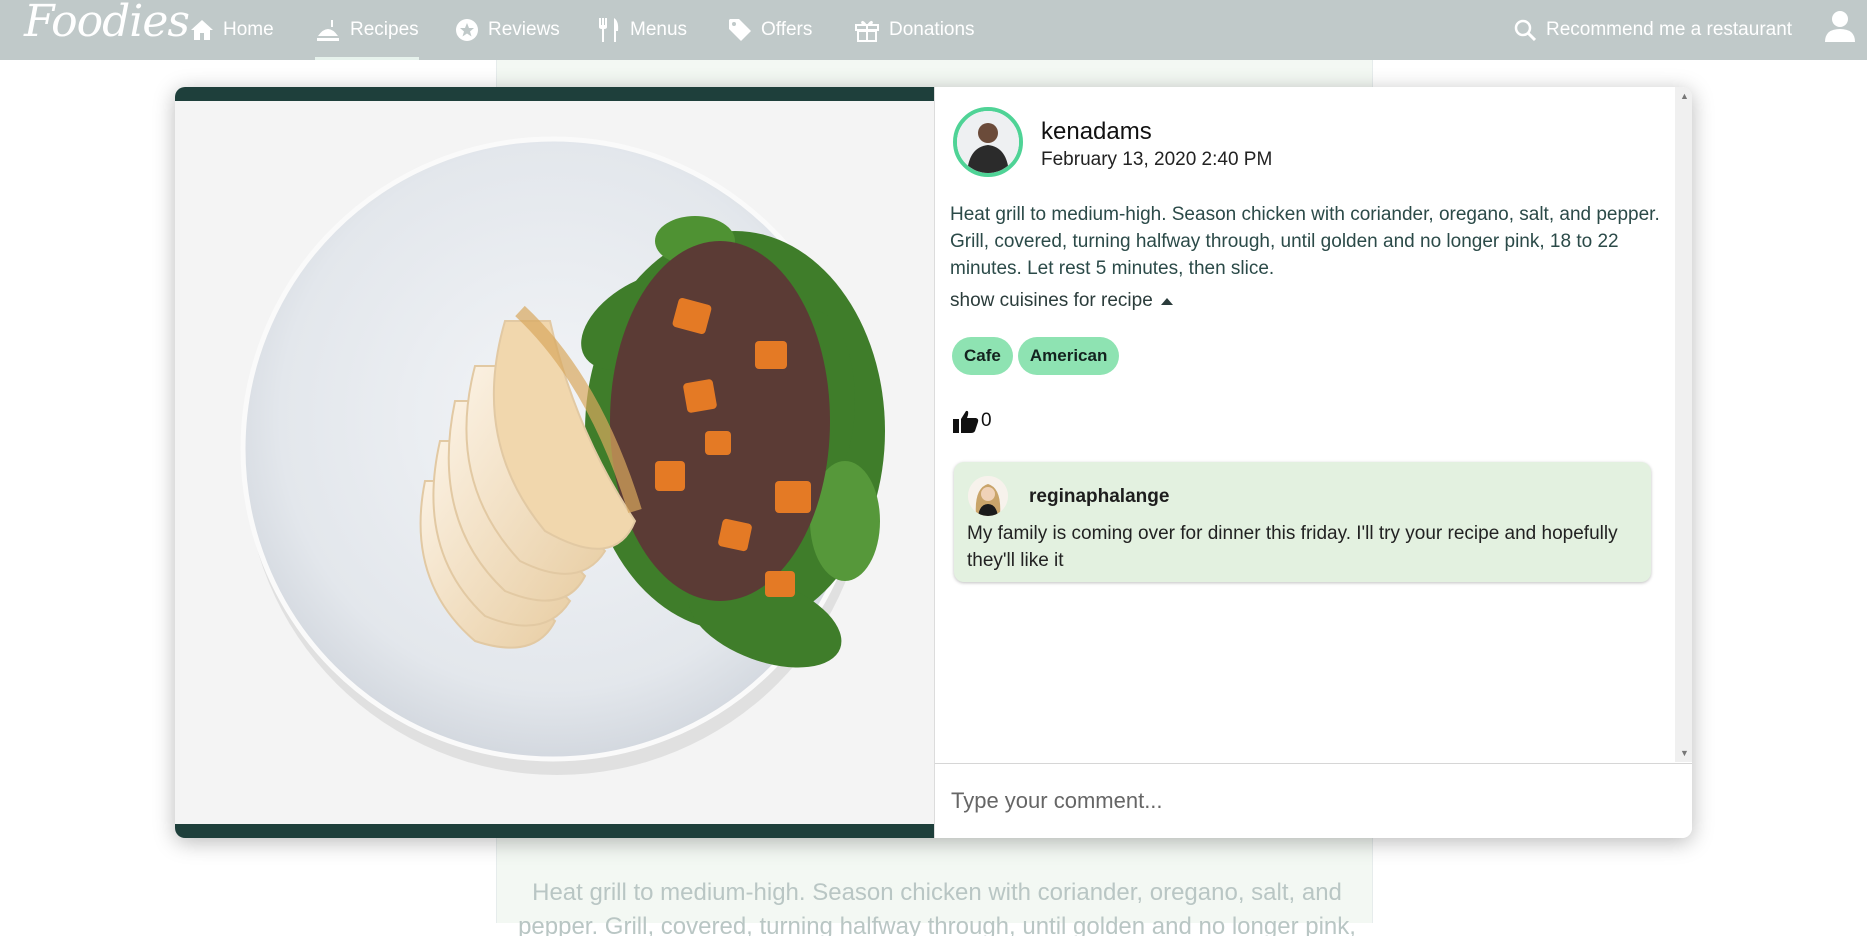 Image resolution: width=1867 pixels, height=936 pixels. I want to click on user-profile-icon, so click(1840, 26).